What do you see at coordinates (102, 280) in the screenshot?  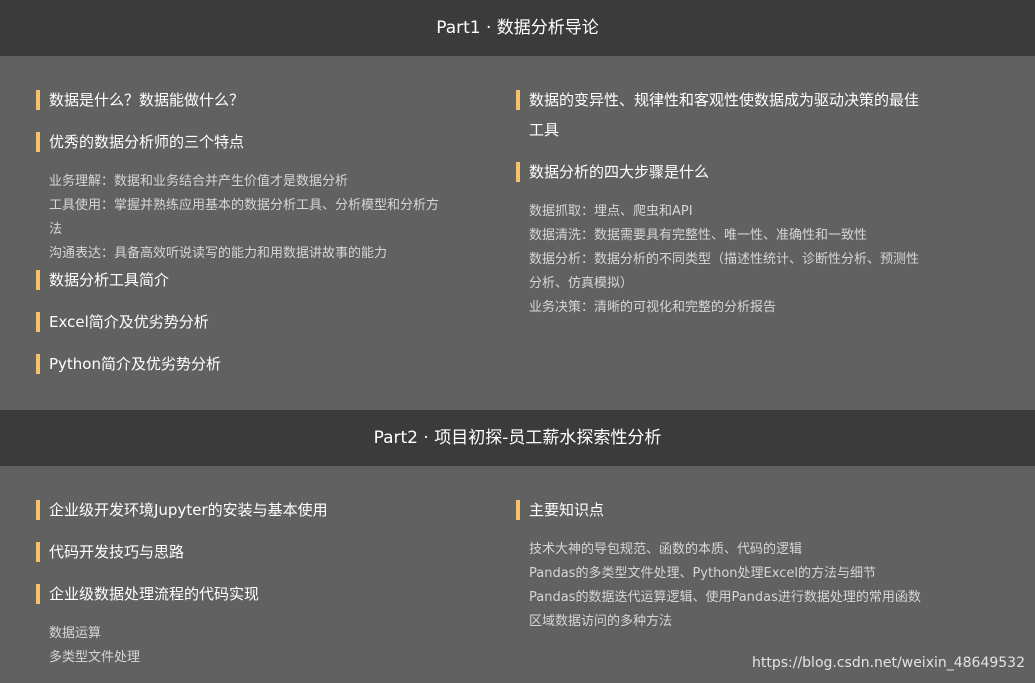 I see `part1-left-heading-3: 数据分析工具简介` at bounding box center [102, 280].